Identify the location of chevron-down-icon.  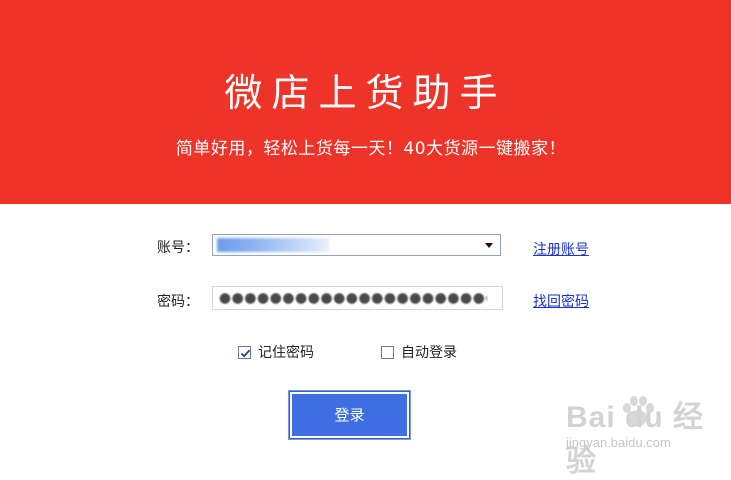
(489, 245).